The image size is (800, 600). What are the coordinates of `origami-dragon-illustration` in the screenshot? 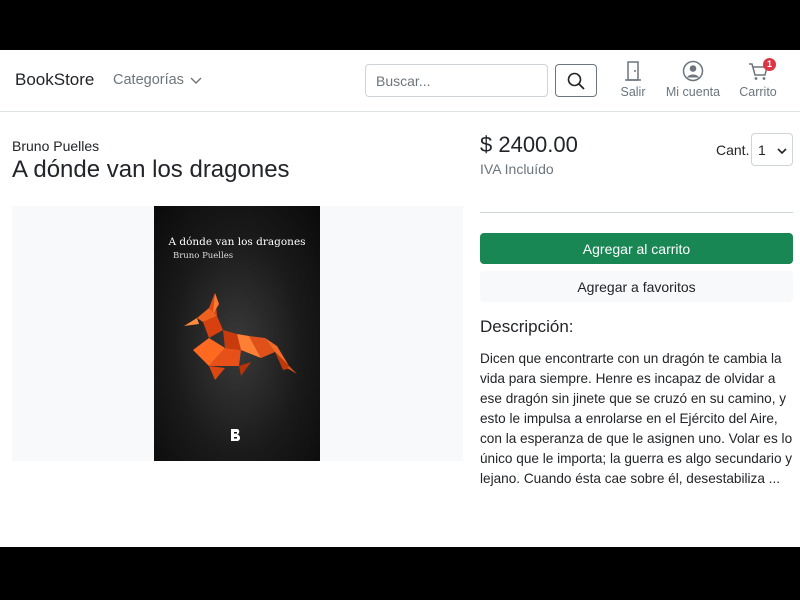 It's located at (240, 336).